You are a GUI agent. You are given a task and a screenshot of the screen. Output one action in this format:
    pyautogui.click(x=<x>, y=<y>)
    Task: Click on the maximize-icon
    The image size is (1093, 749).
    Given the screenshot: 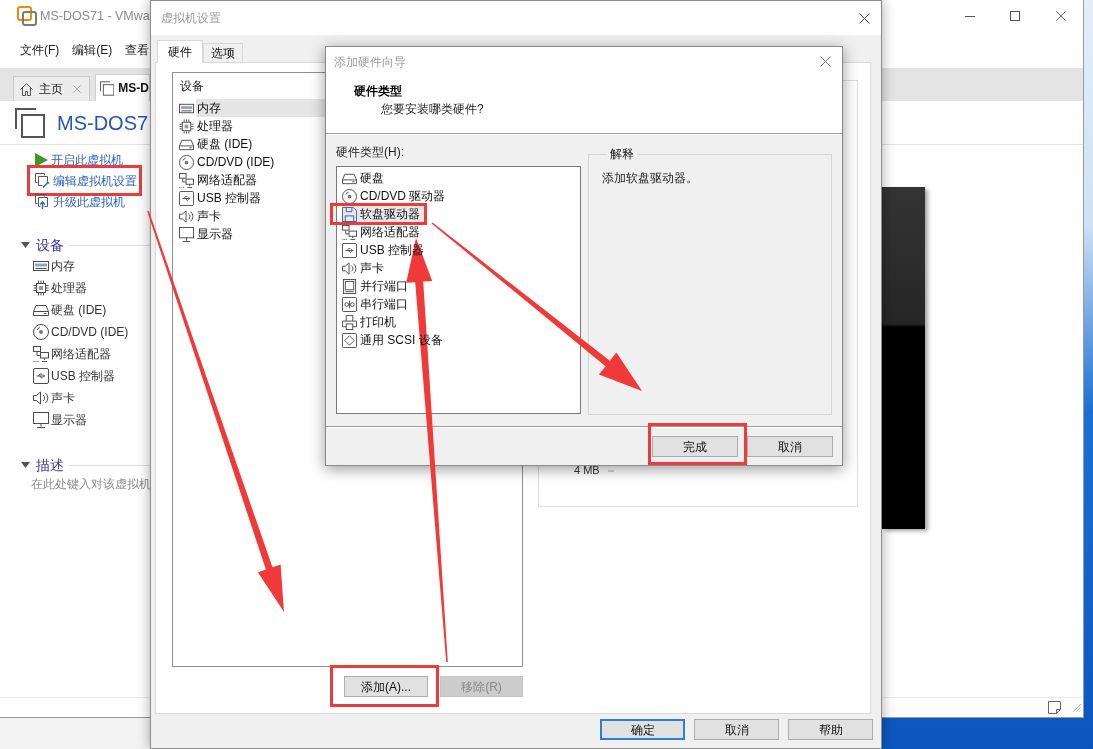 What is the action you would take?
    pyautogui.click(x=1015, y=16)
    